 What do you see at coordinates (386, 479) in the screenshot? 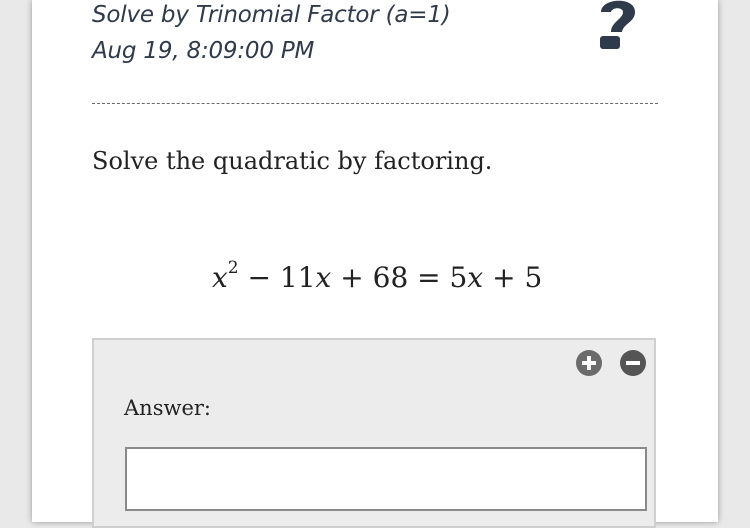
I see `answer-input` at bounding box center [386, 479].